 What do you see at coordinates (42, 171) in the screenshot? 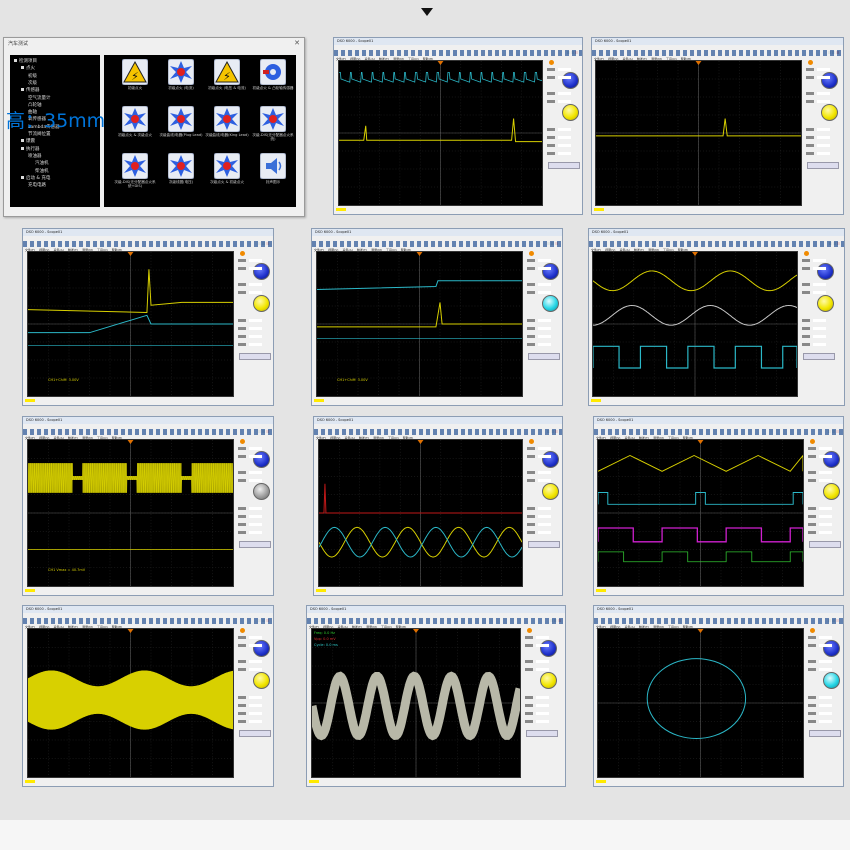
I see `tree-item: 柴油机` at bounding box center [42, 171].